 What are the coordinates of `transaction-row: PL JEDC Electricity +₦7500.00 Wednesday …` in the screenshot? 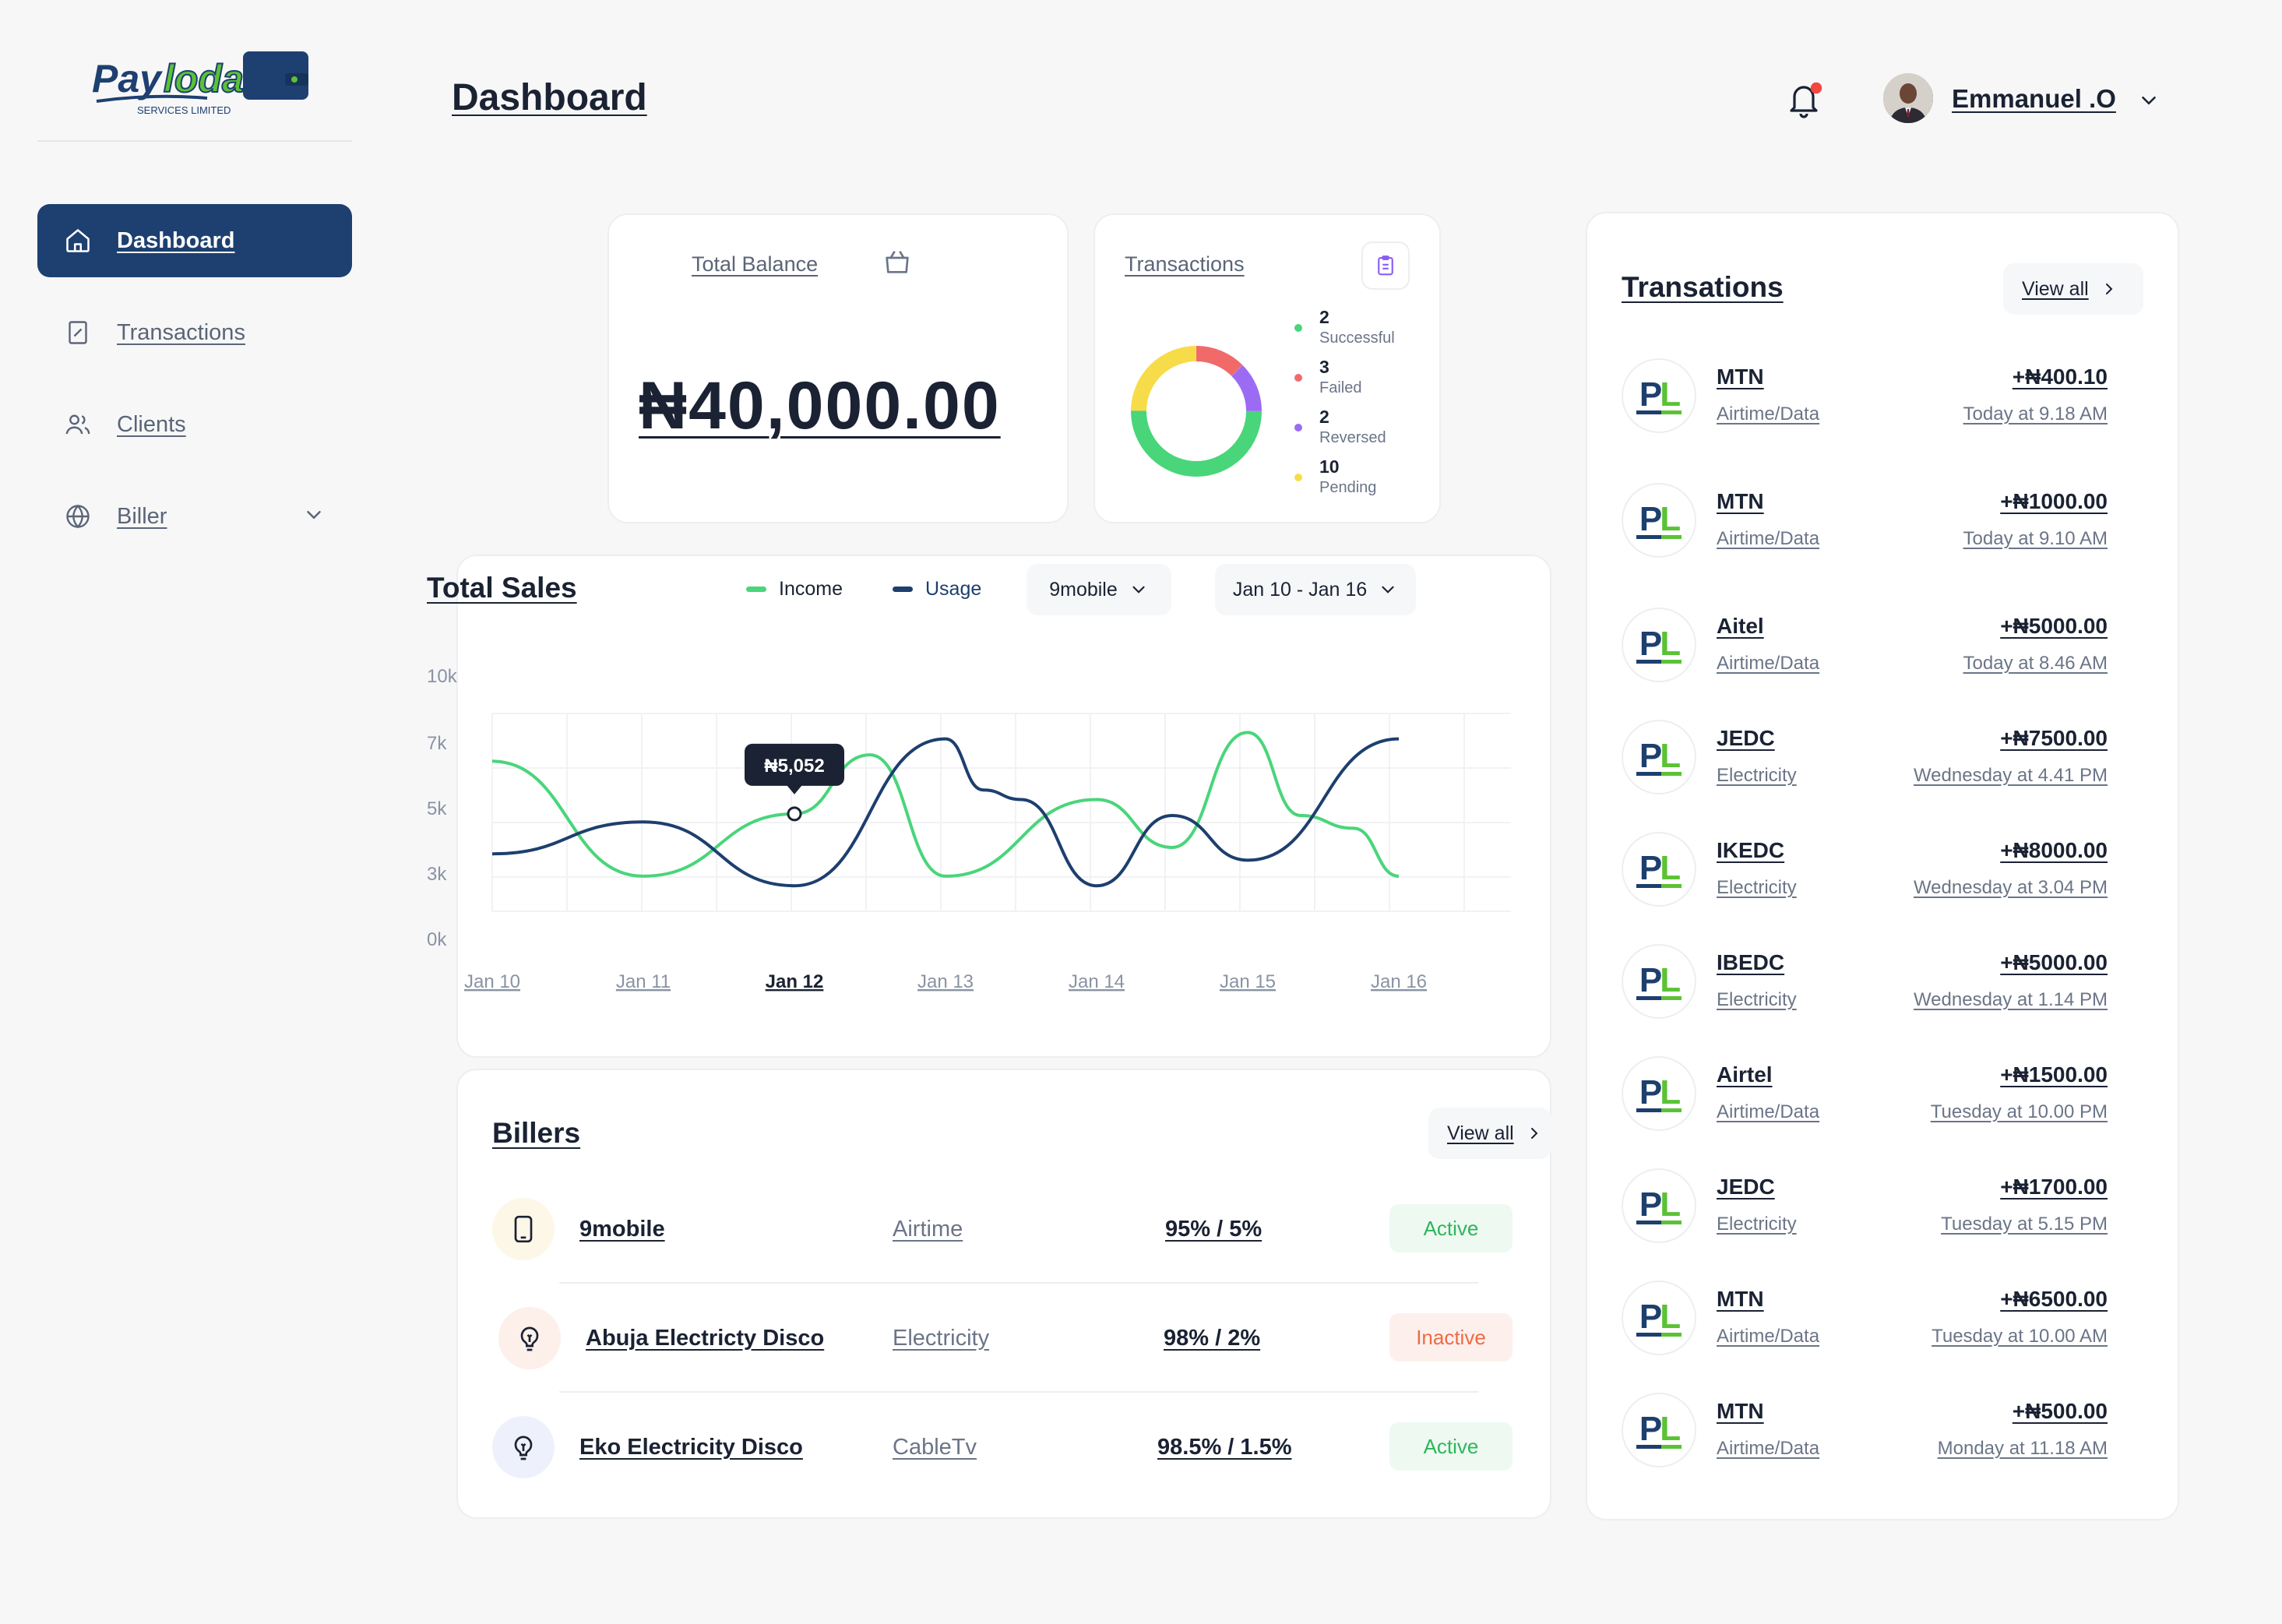 It's located at (1865, 757).